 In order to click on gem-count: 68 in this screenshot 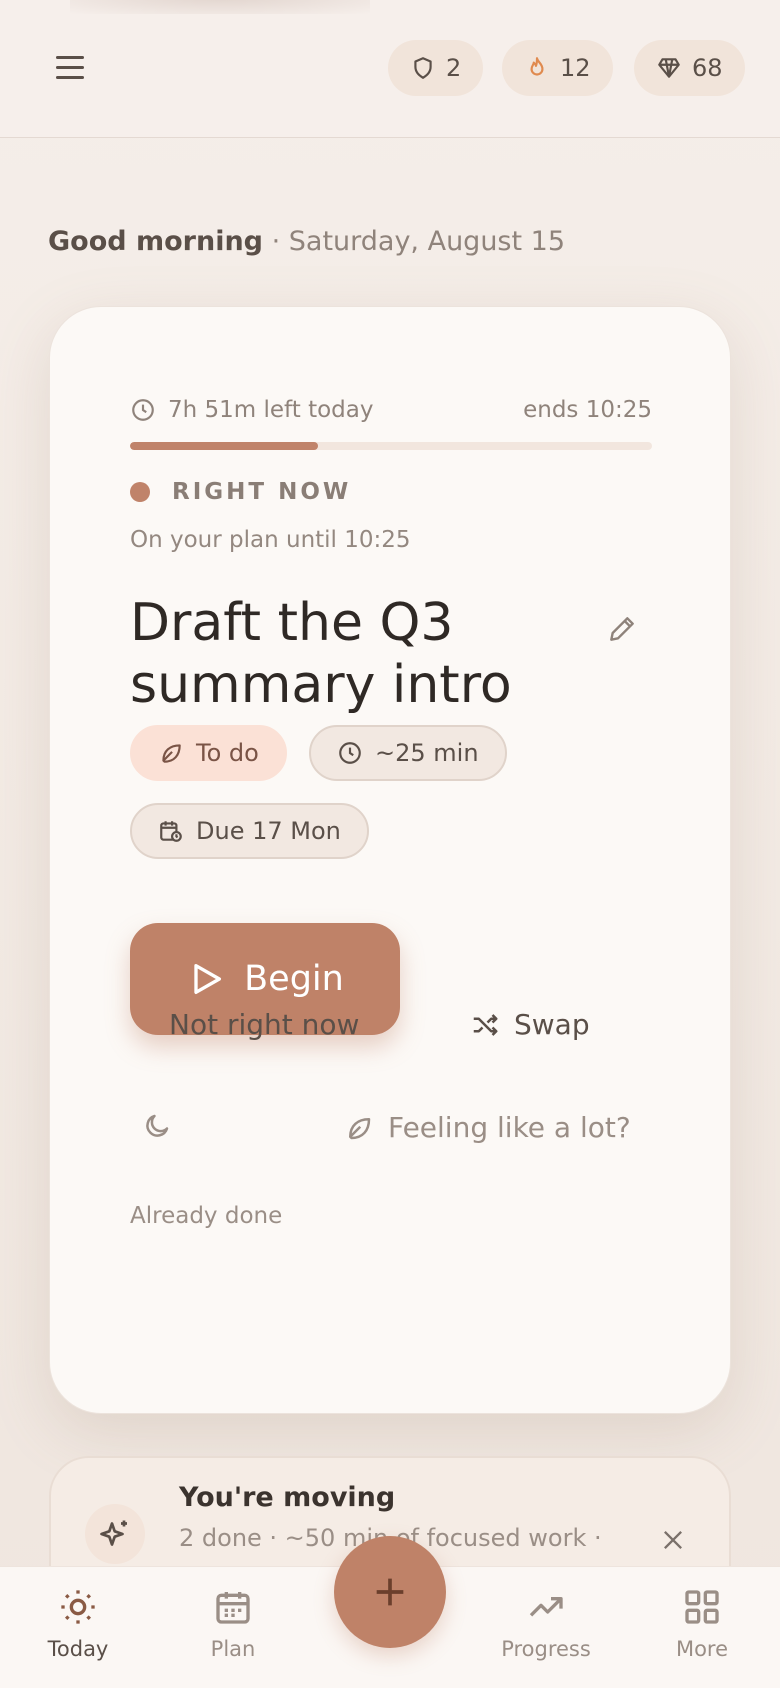, I will do `click(707, 68)`.